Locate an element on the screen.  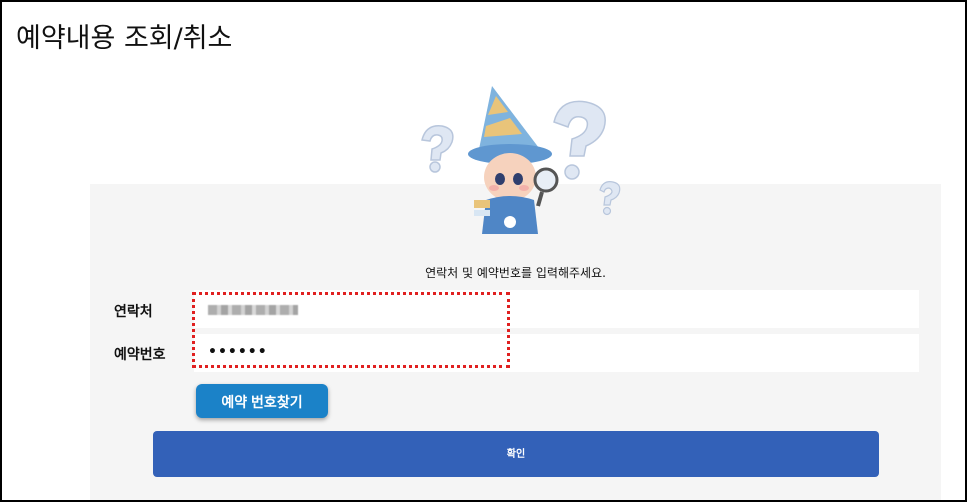
phone-value-masked is located at coordinates (253, 310).